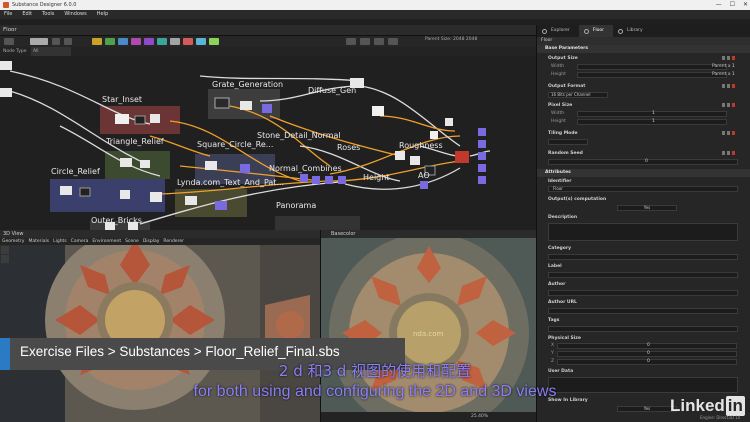 This screenshot has height=422, width=750. What do you see at coordinates (471, 39) in the screenshot?
I see `parent-size-height: 2048` at bounding box center [471, 39].